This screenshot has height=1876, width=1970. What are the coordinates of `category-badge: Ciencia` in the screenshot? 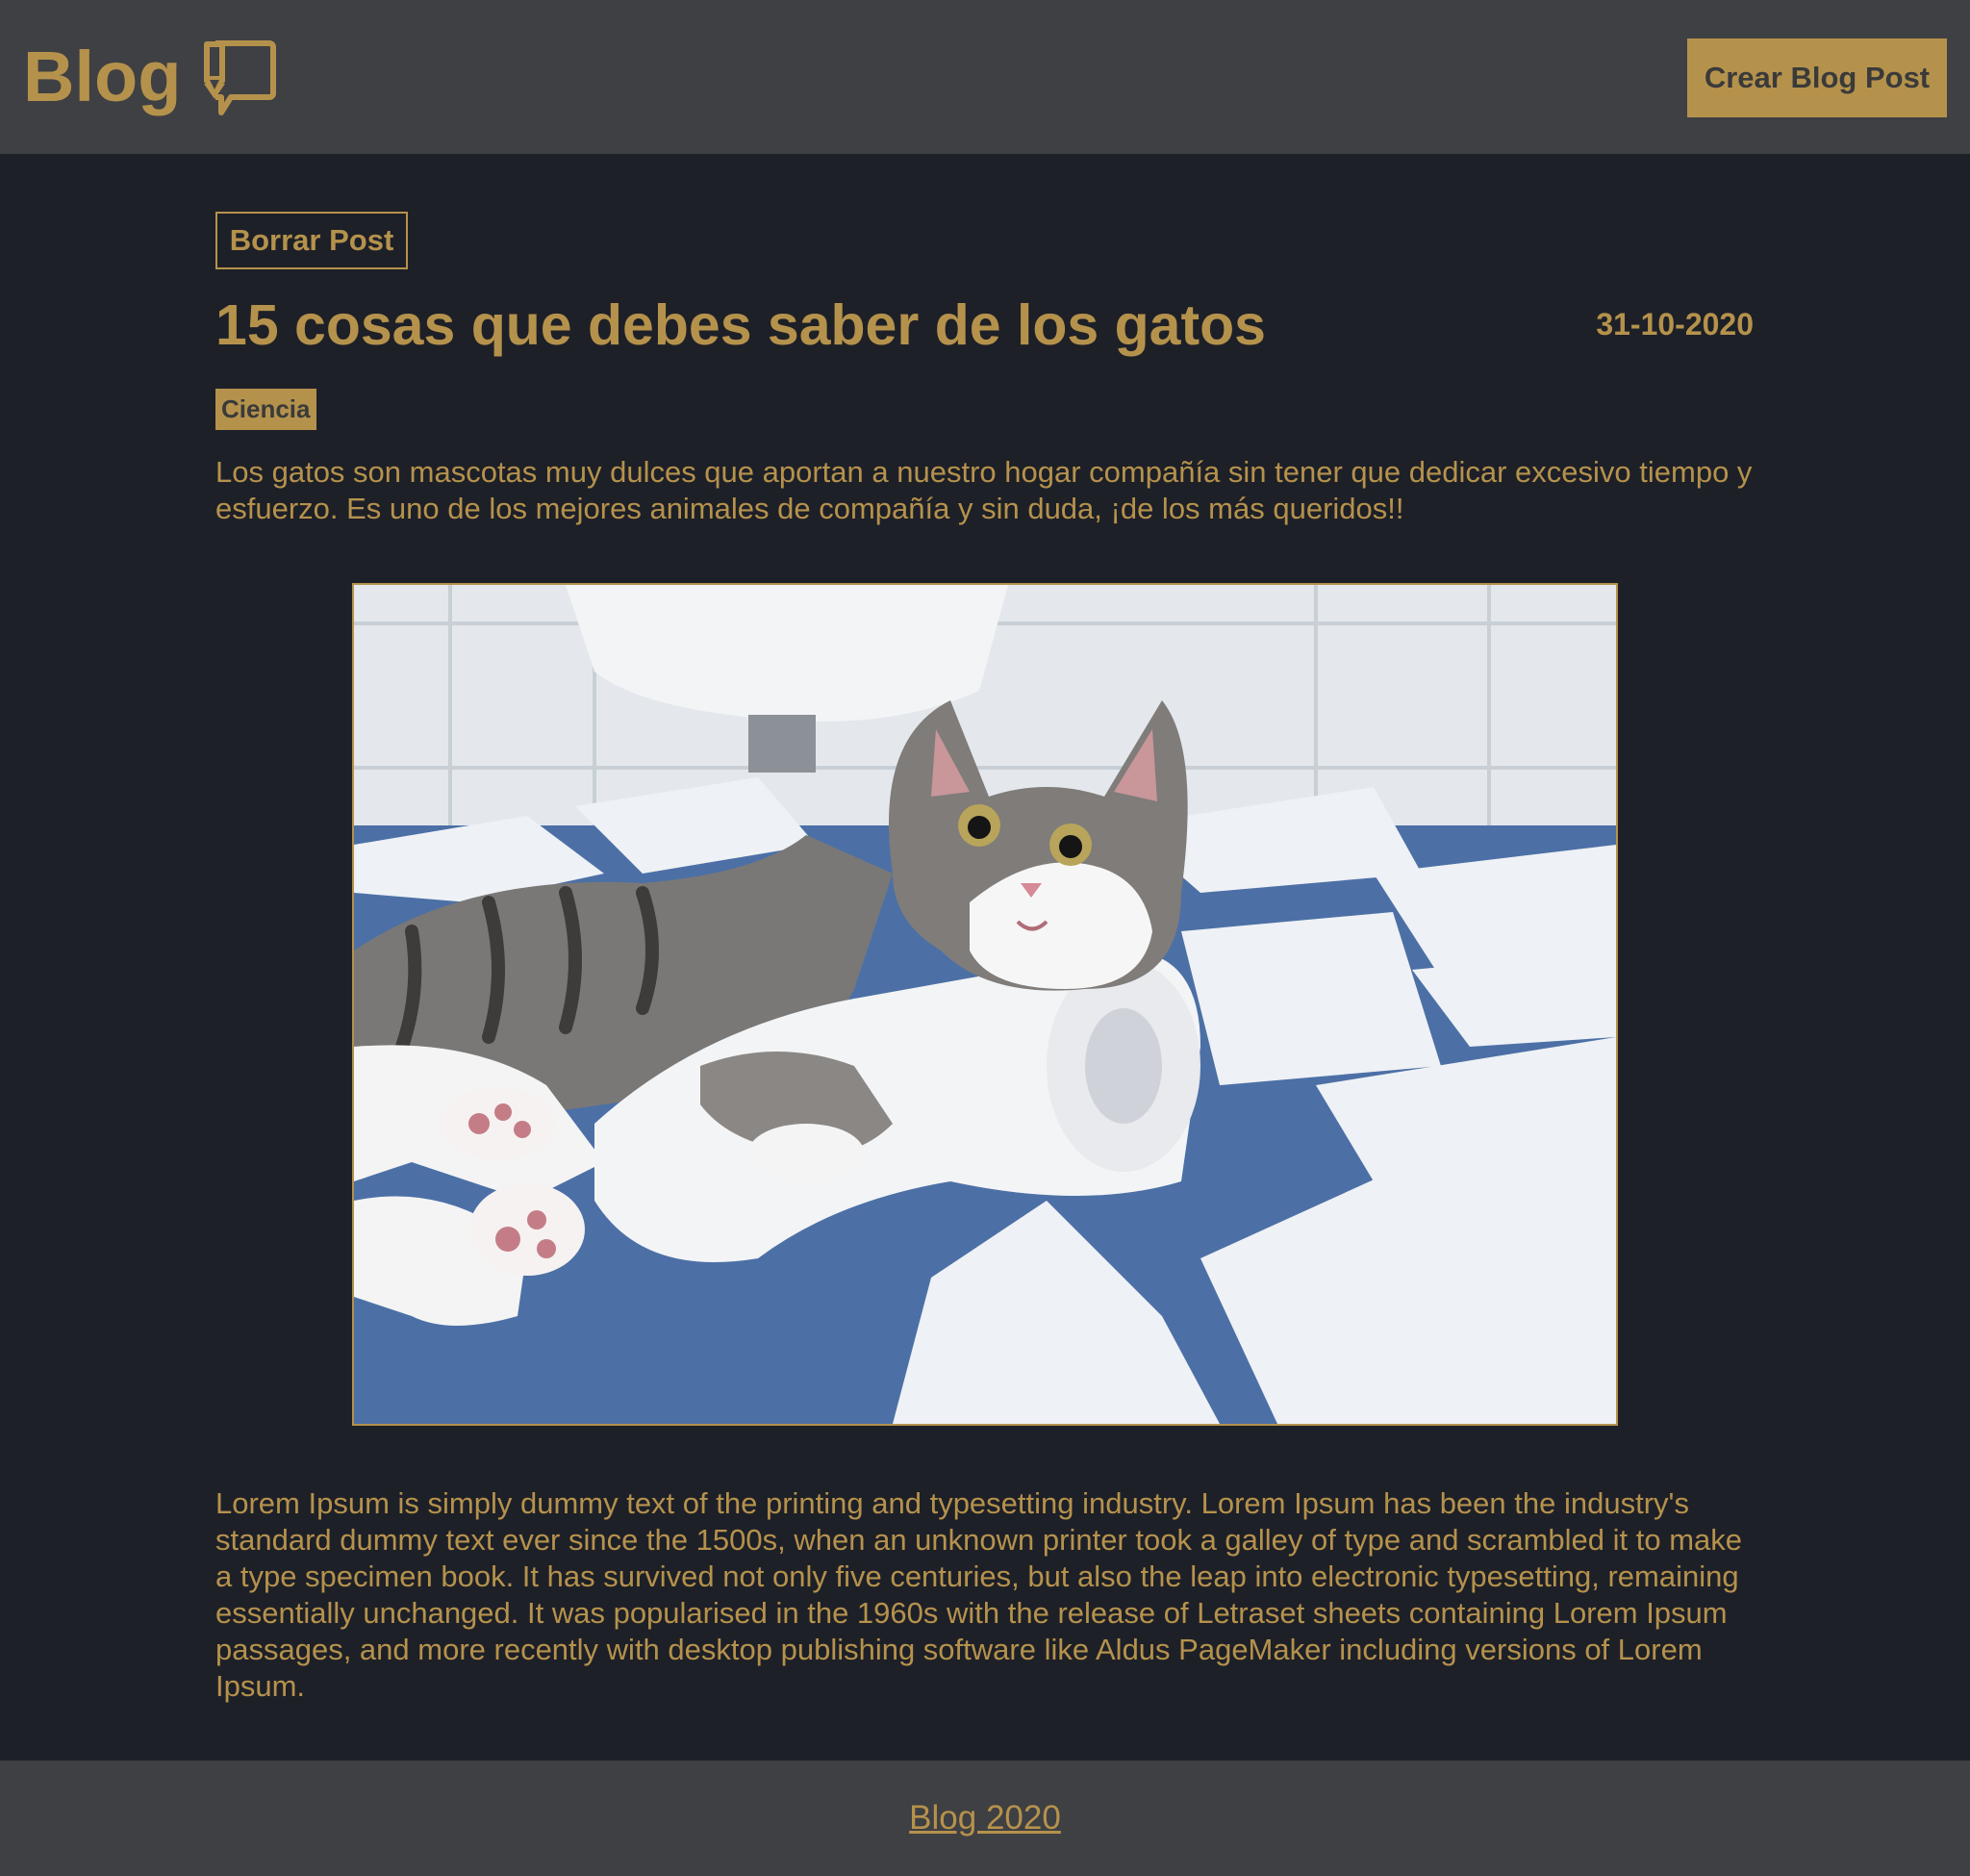 It's located at (265, 409).